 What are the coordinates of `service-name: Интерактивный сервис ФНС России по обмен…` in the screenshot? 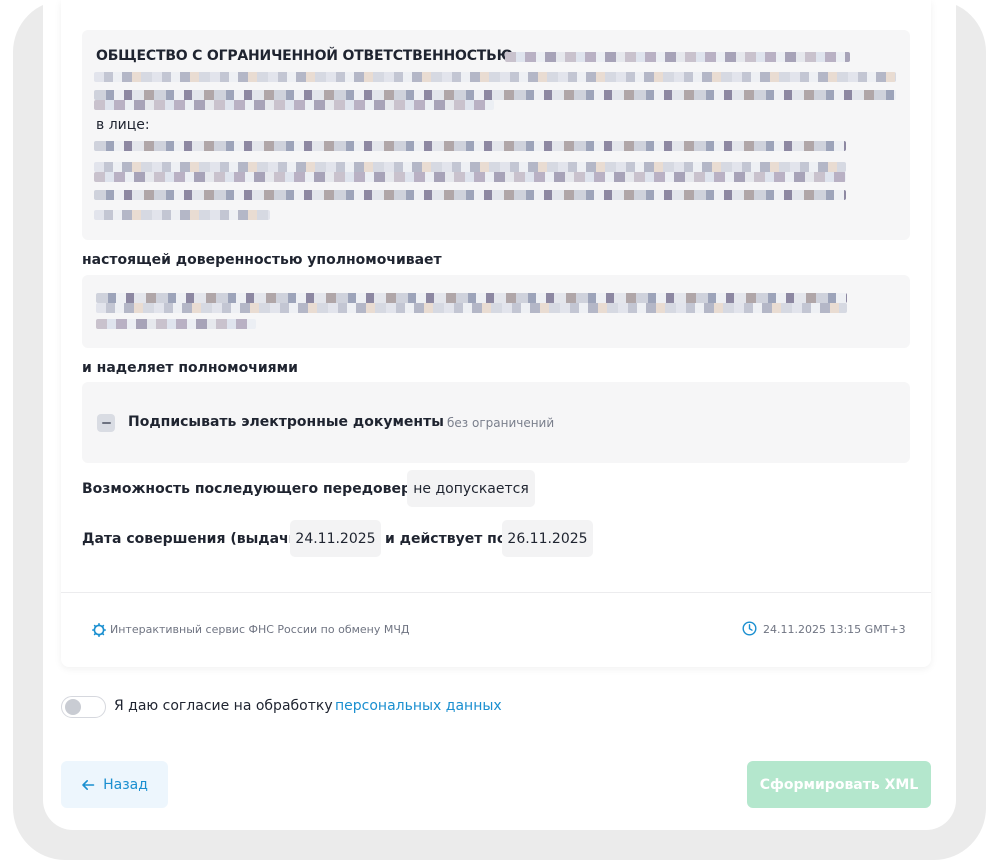 It's located at (260, 629).